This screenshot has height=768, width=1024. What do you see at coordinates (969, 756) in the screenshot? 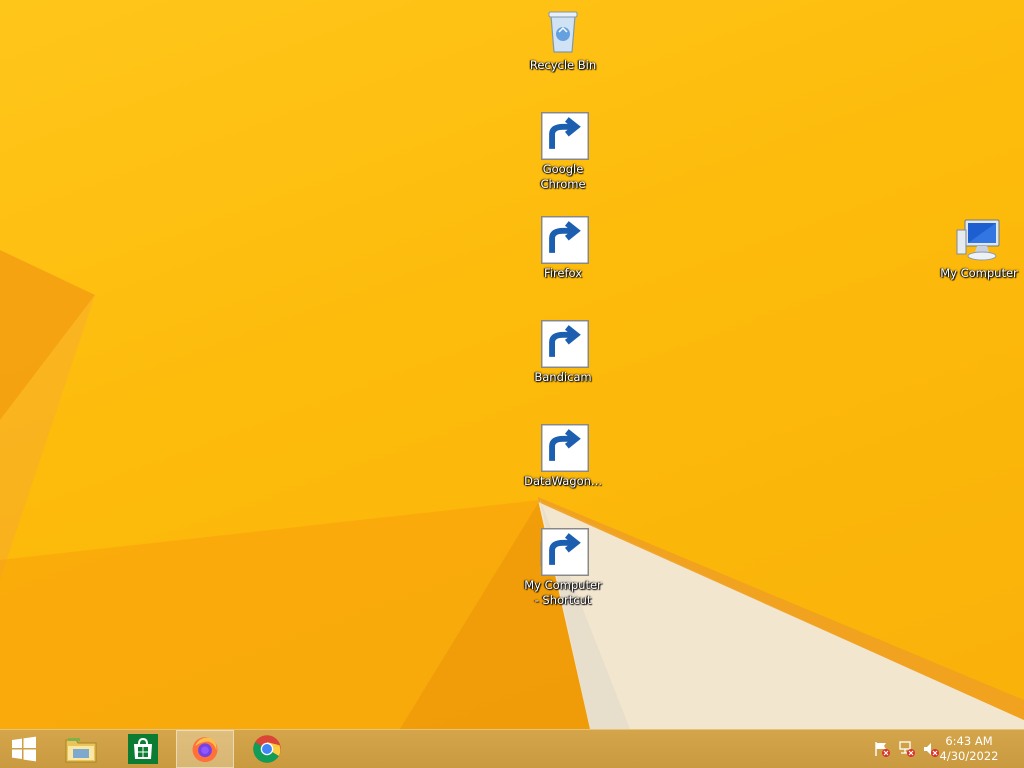
I see `clock-date: 4/30/2022` at bounding box center [969, 756].